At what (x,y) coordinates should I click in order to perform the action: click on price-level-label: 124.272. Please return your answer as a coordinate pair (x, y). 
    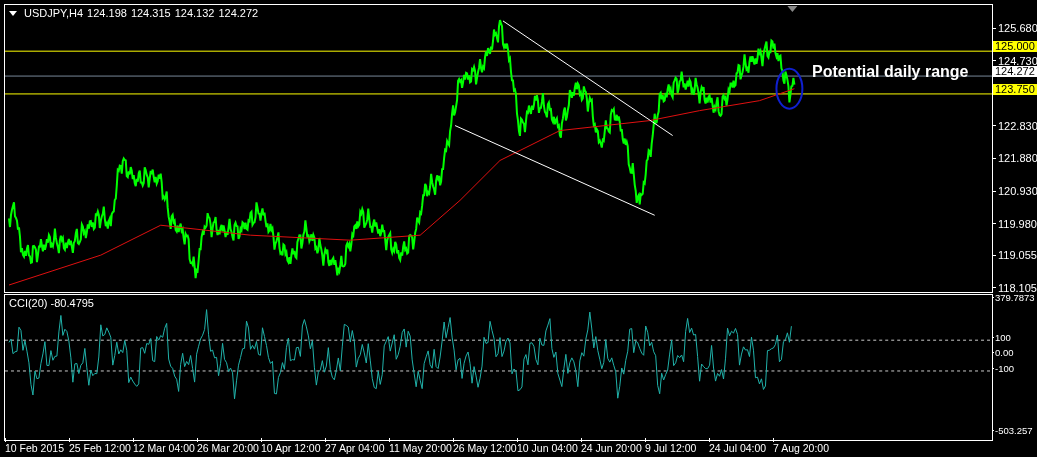
    Looking at the image, I should click on (1015, 72).